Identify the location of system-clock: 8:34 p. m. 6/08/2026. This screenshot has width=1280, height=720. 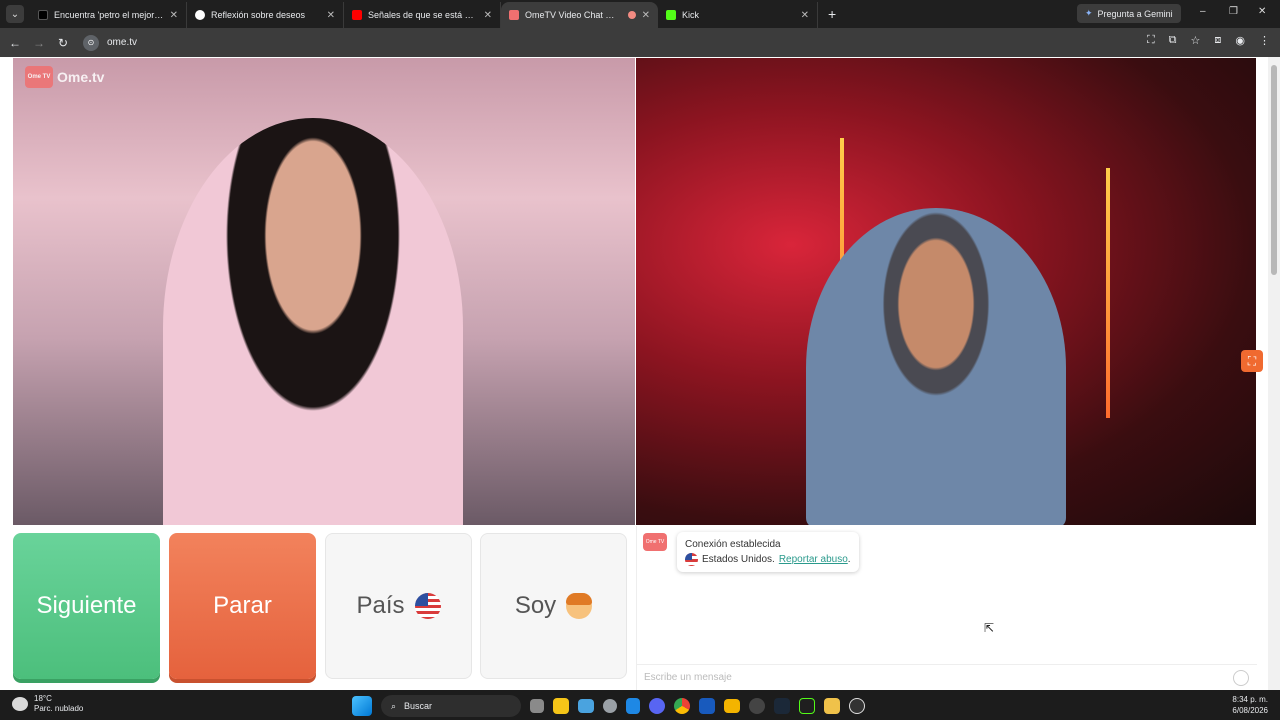
(1250, 705).